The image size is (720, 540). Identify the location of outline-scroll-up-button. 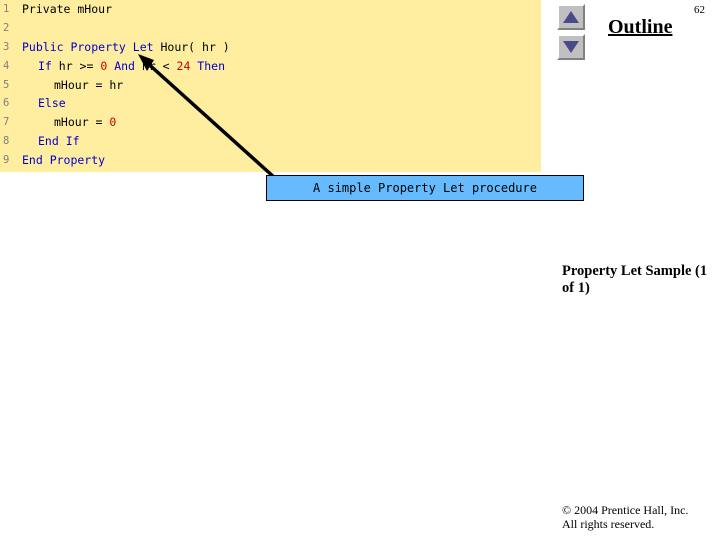
(571, 17).